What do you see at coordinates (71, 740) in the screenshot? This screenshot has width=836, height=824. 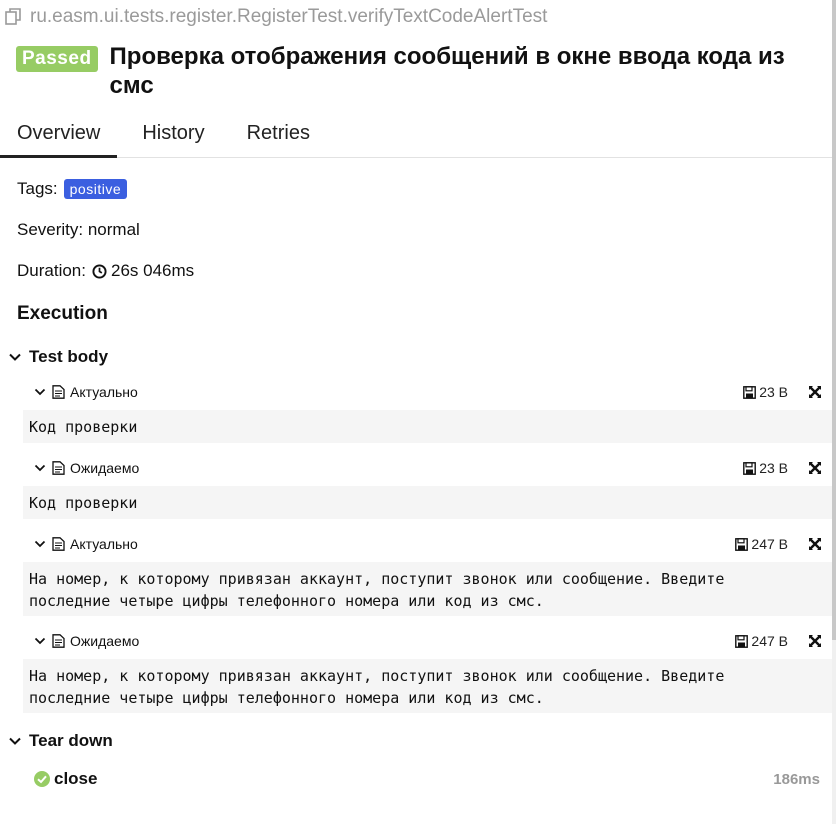 I see `stage-label: Tear down` at bounding box center [71, 740].